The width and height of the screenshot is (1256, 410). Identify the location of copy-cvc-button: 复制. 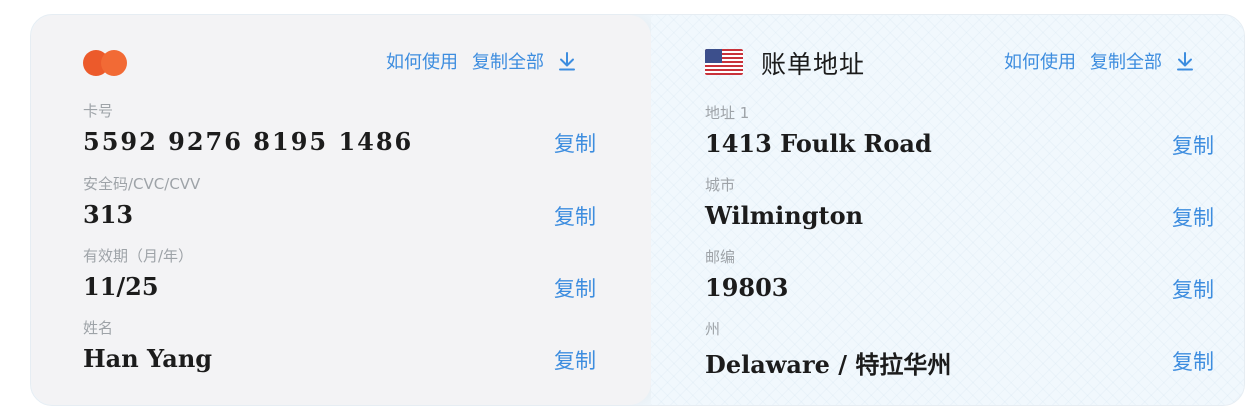
(575, 216).